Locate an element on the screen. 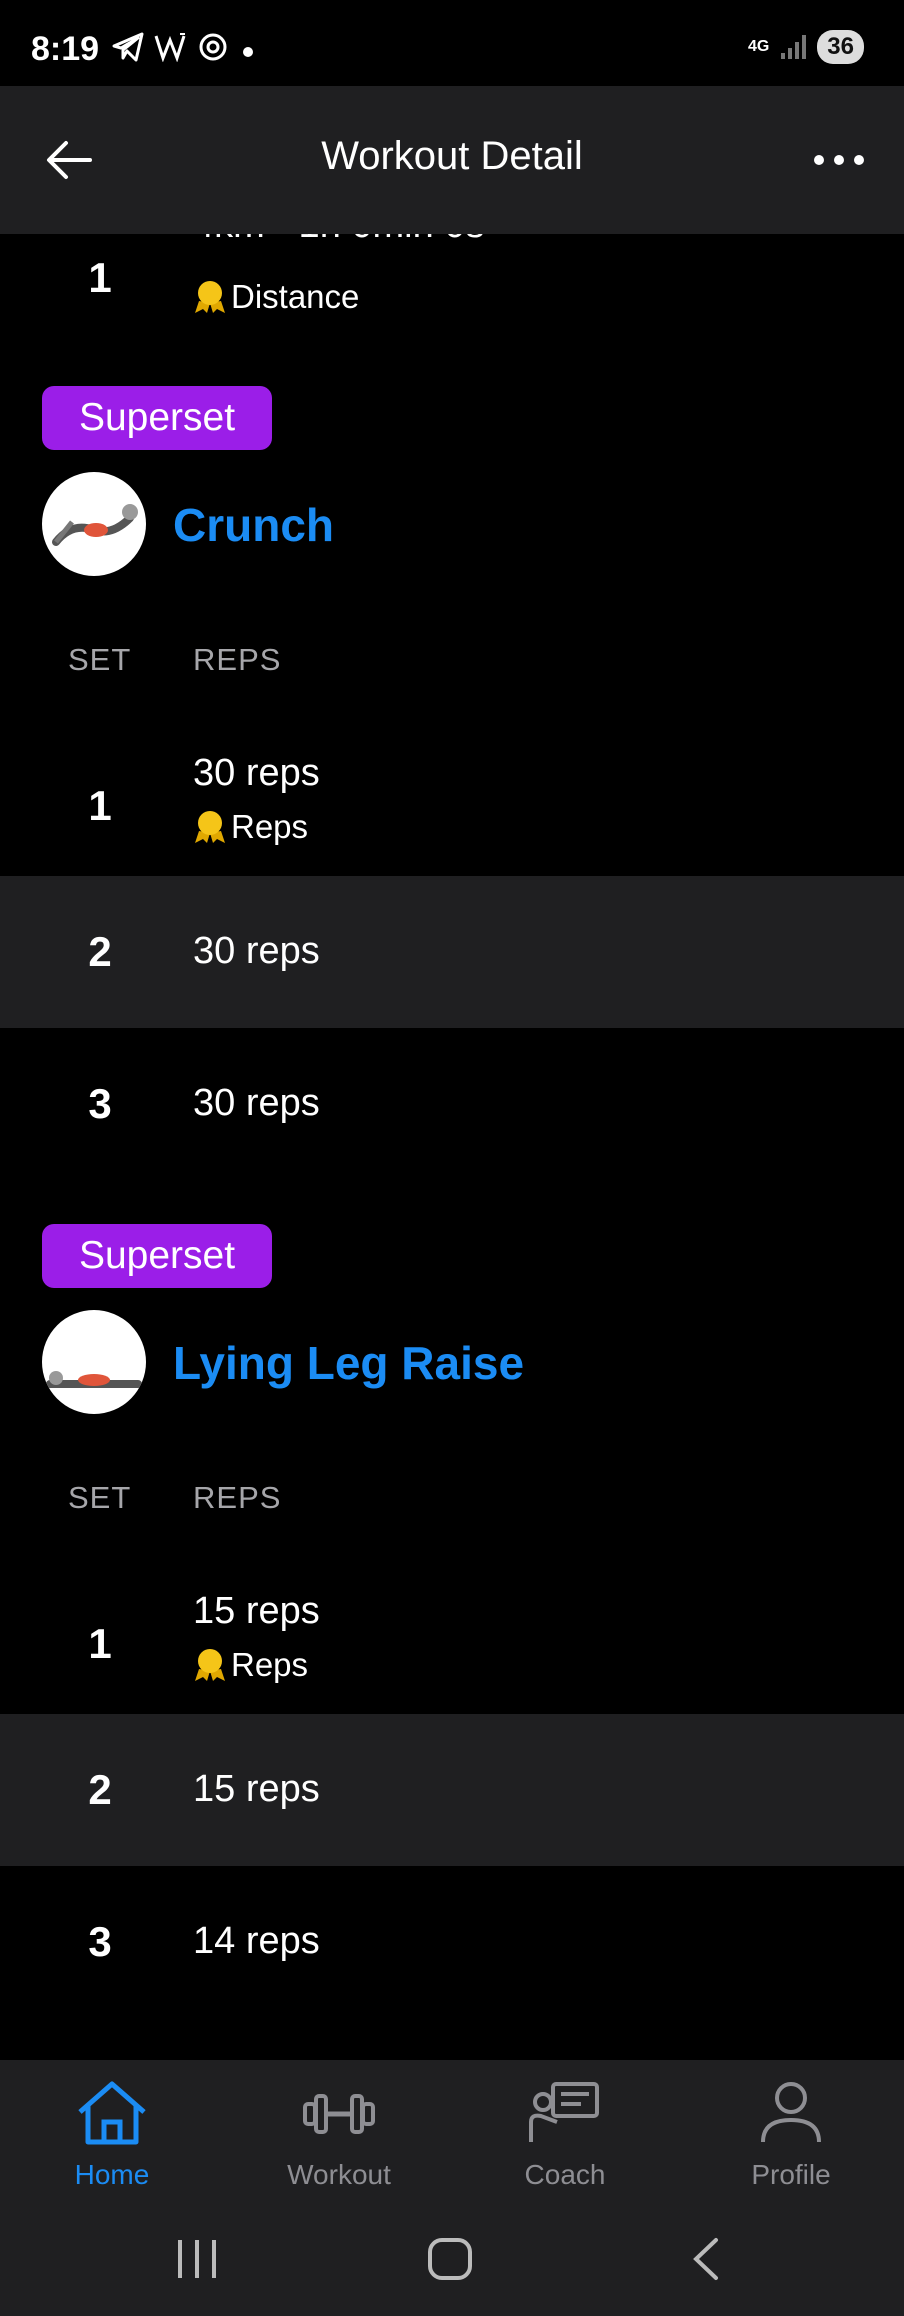 This screenshot has width=904, height=2316. app-header: Workout Detail is located at coordinates (452, 160).